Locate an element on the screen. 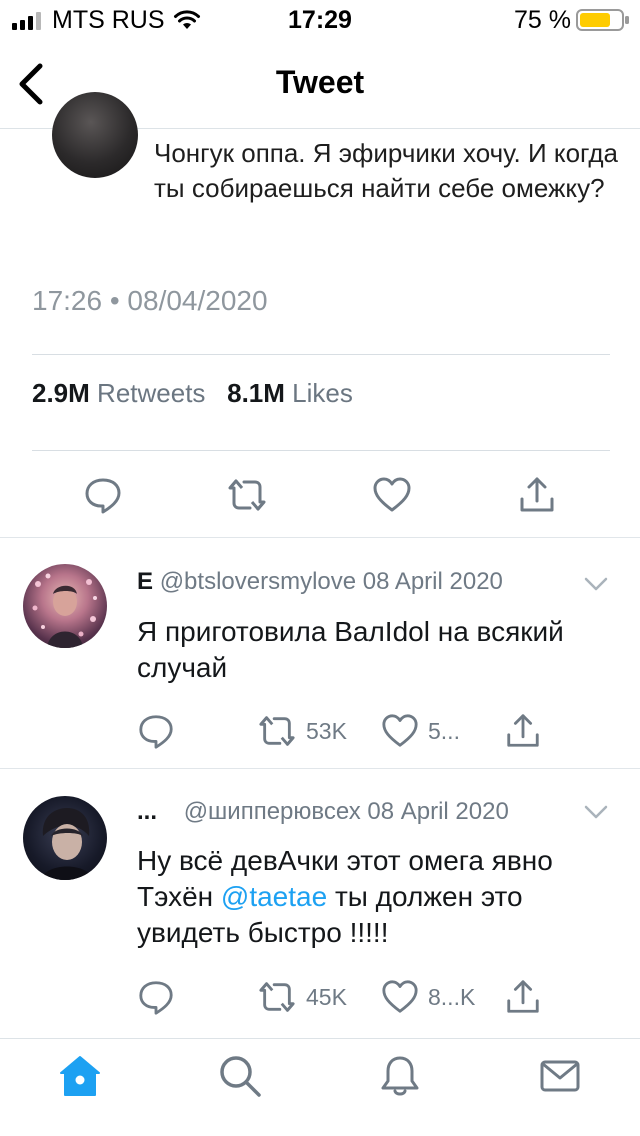 This screenshot has height=1136, width=640. retweets-count: 2.9M is located at coordinates (61, 393).